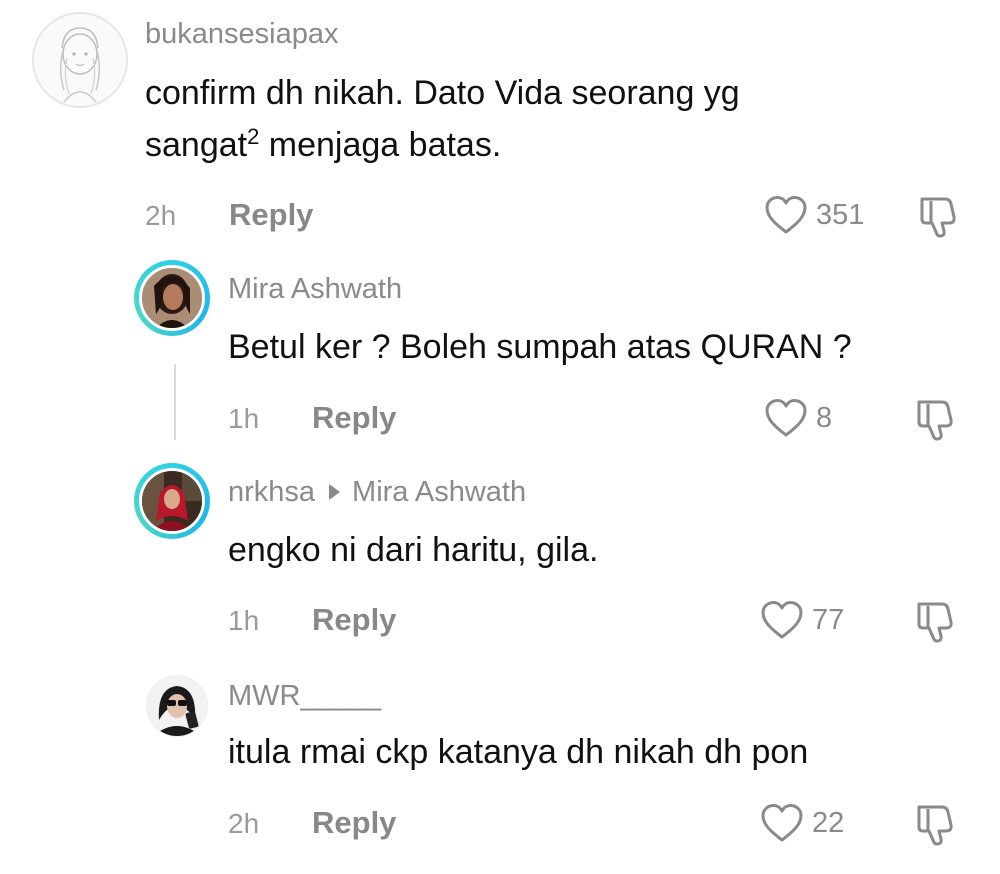  I want to click on thread-connector-line, so click(175, 402).